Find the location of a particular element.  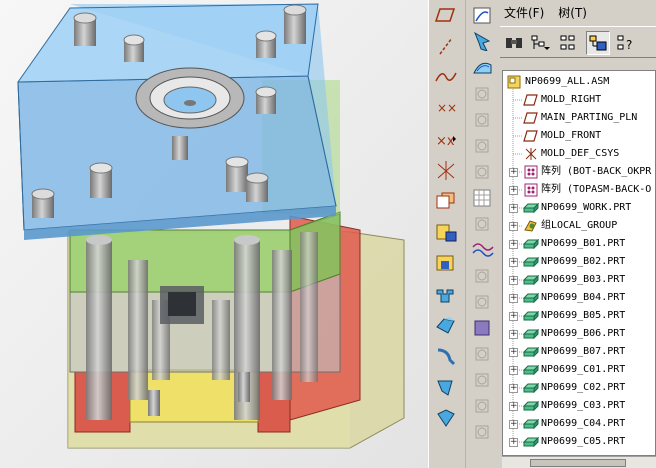

parting-surface-icon is located at coordinates (446, 325).